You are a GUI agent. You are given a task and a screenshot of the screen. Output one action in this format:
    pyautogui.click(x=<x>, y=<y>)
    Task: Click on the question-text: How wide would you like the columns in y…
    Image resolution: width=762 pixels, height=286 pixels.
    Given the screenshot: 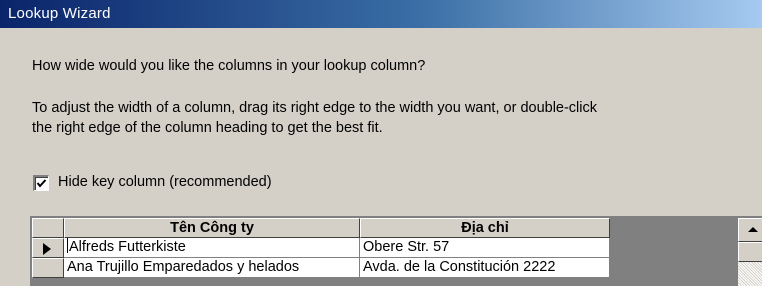 What is the action you would take?
    pyautogui.click(x=229, y=66)
    